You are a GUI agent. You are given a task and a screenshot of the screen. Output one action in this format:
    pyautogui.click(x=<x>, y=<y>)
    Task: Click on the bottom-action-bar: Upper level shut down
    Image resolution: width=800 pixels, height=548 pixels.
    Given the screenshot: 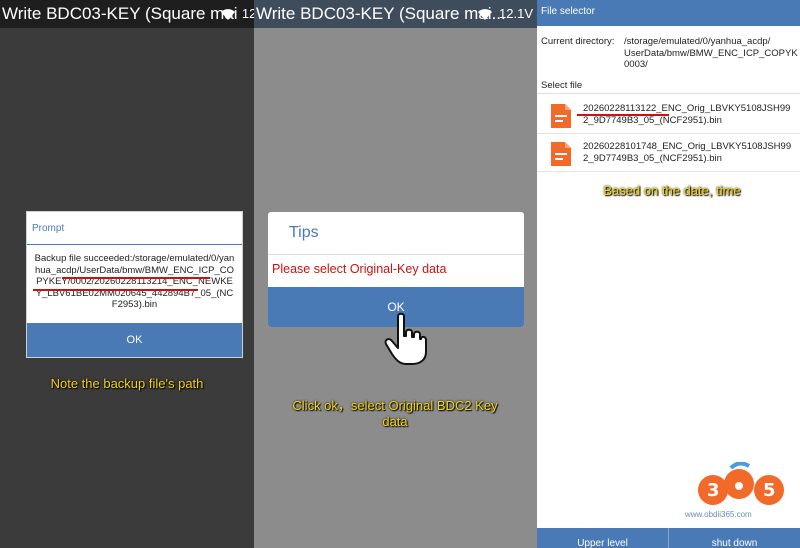 What is the action you would take?
    pyautogui.click(x=668, y=538)
    